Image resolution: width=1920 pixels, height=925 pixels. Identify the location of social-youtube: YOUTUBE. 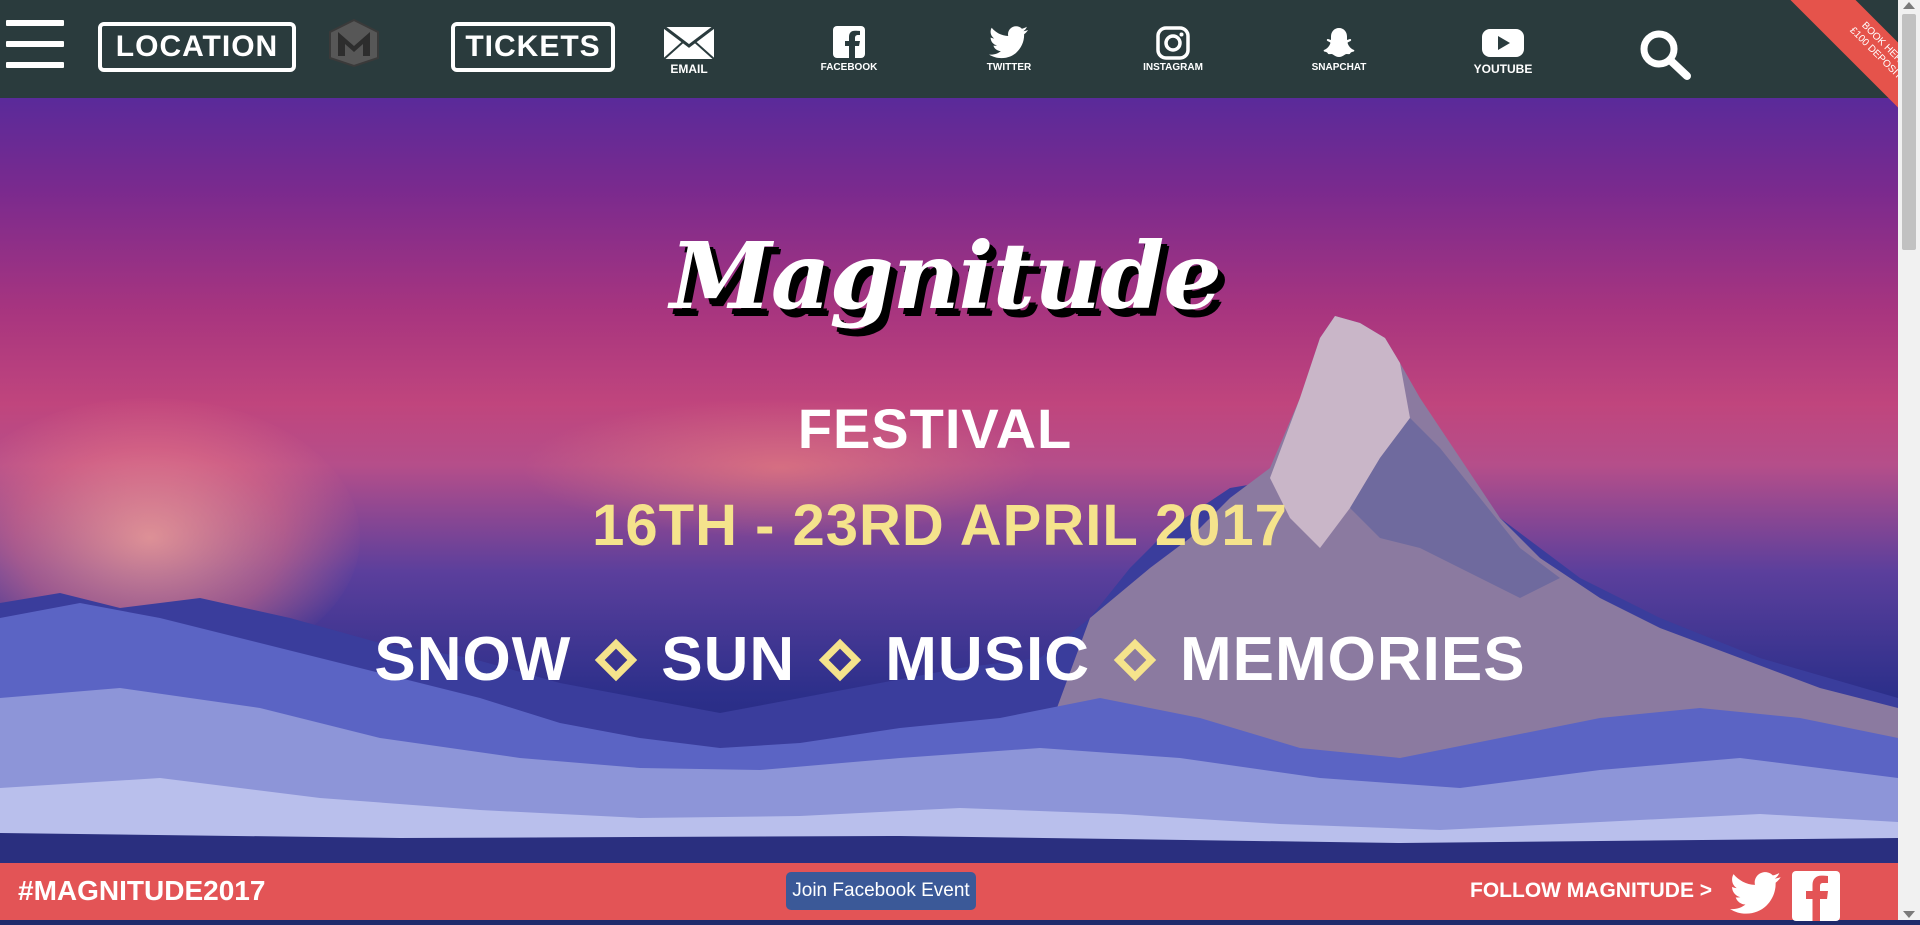
(1503, 51).